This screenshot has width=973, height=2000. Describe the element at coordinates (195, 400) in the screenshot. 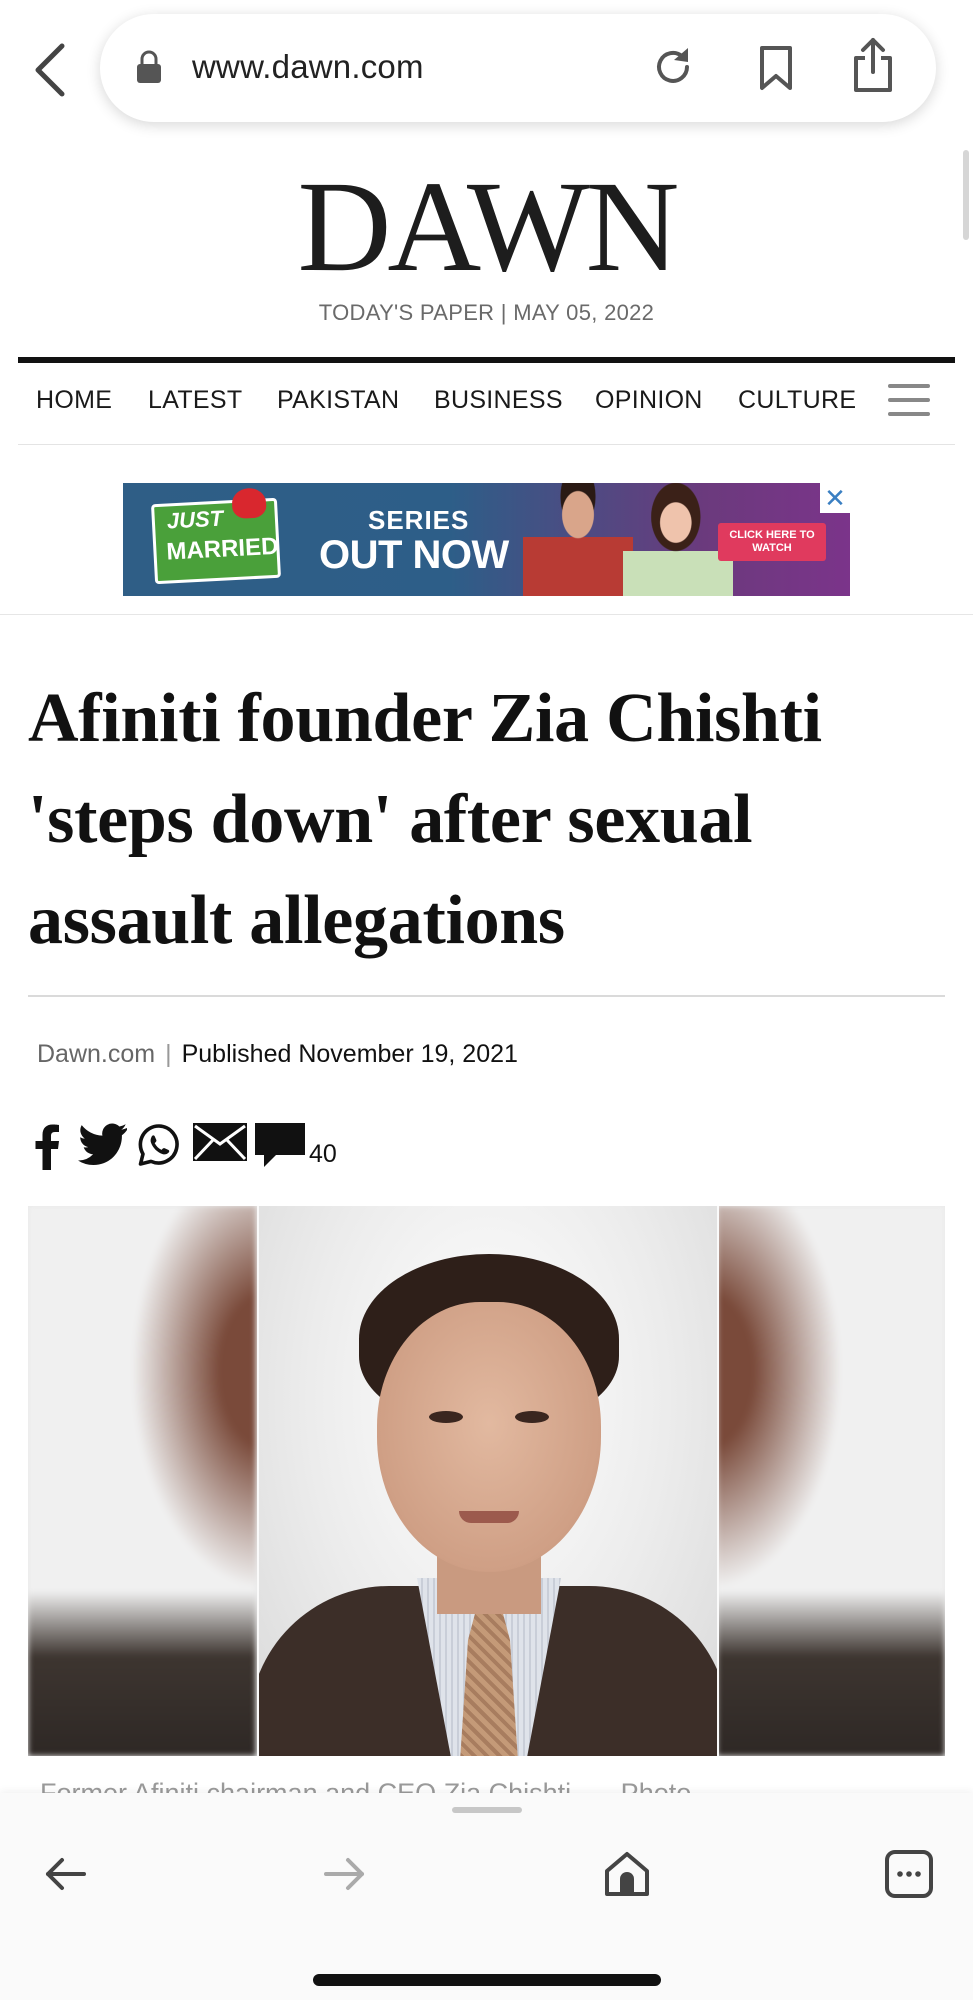

I see `nav-latest: LATEST` at that location.